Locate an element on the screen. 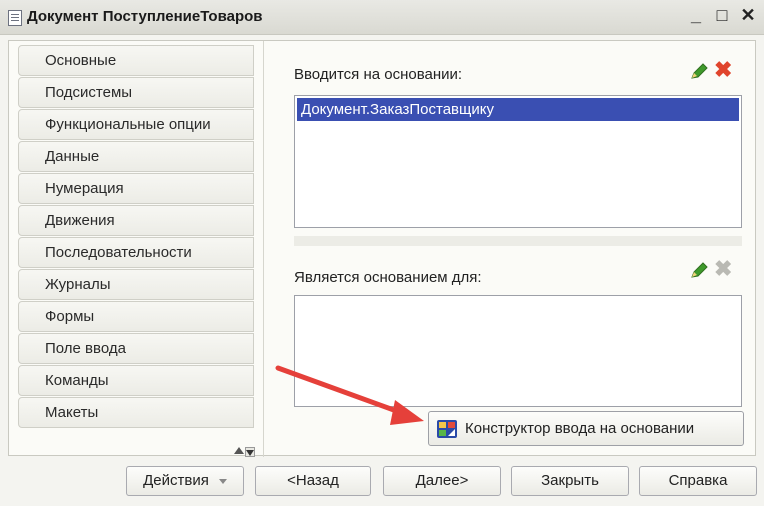 The image size is (764, 506). help-button: Справка is located at coordinates (698, 481).